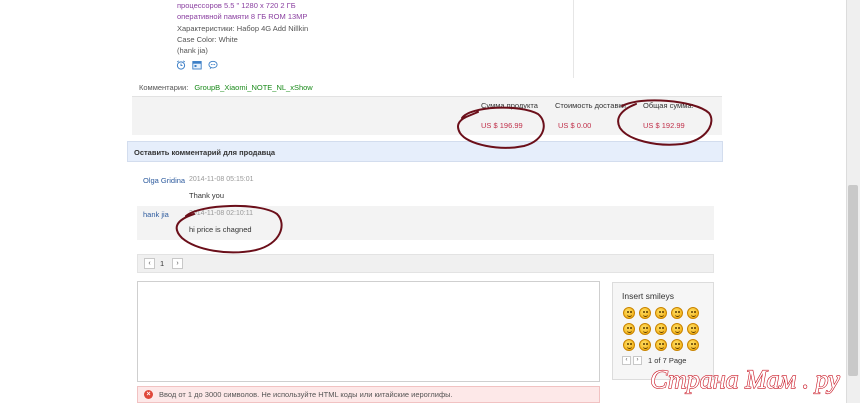 Image resolution: width=860 pixels, height=403 pixels. What do you see at coordinates (425, 263) in the screenshot?
I see `comments-pager` at bounding box center [425, 263].